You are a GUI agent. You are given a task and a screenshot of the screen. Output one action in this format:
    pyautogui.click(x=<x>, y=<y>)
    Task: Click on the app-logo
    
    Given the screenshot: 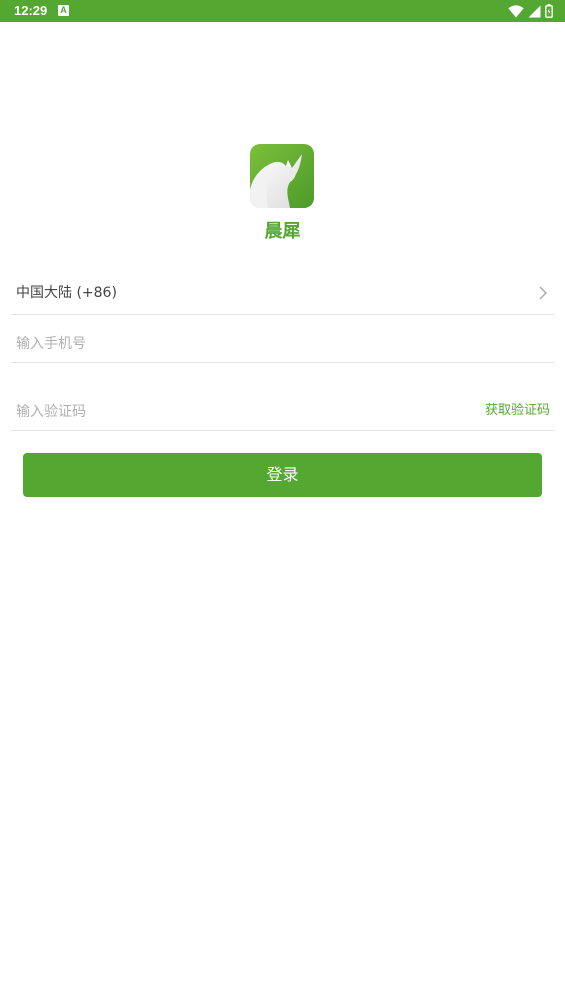 What is the action you would take?
    pyautogui.click(x=282, y=176)
    